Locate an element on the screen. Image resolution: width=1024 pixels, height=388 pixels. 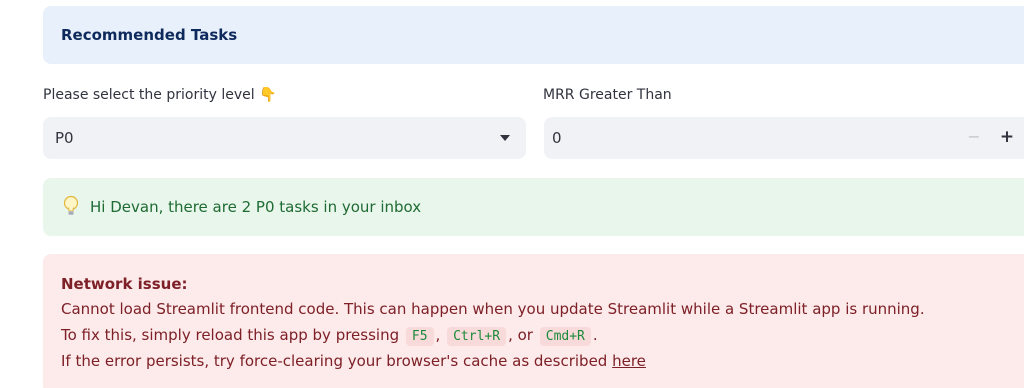
key-ctrl-r: Ctrl+R is located at coordinates (477, 336).